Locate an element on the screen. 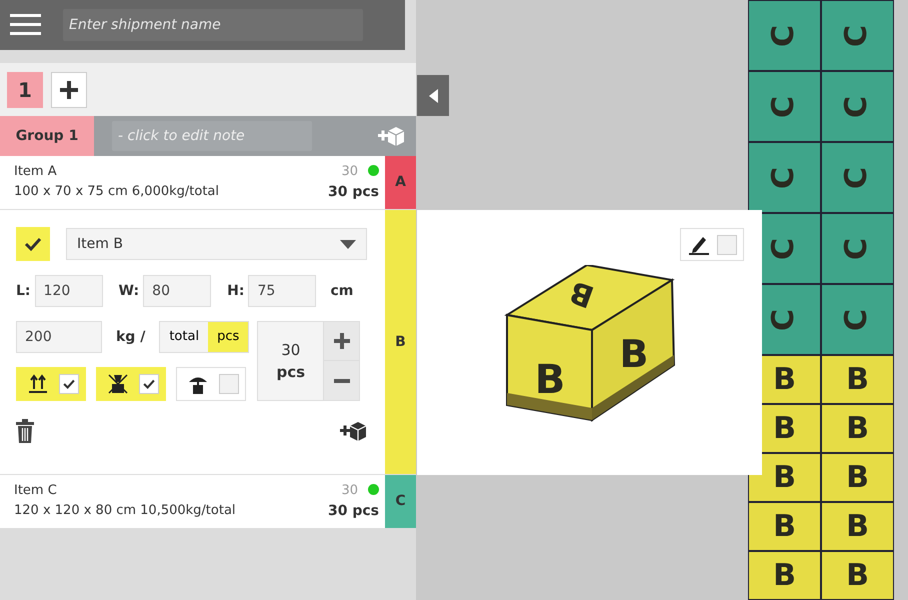 This screenshot has width=908, height=600. increase-button is located at coordinates (341, 342).